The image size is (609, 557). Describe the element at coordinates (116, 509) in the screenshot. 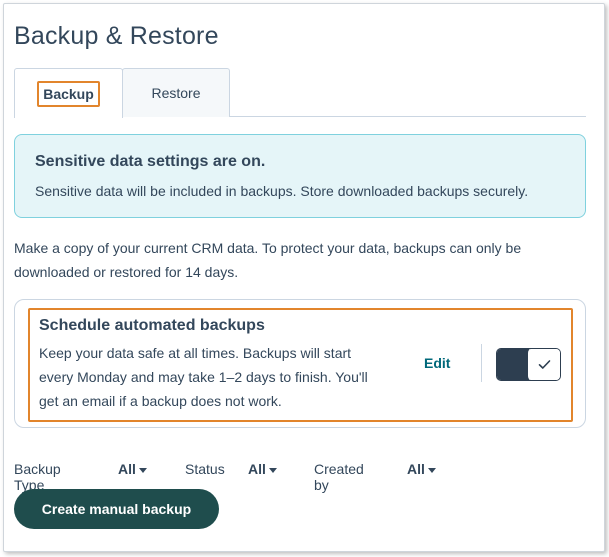

I see `create-manual-backup-button: Create manual backup` at that location.